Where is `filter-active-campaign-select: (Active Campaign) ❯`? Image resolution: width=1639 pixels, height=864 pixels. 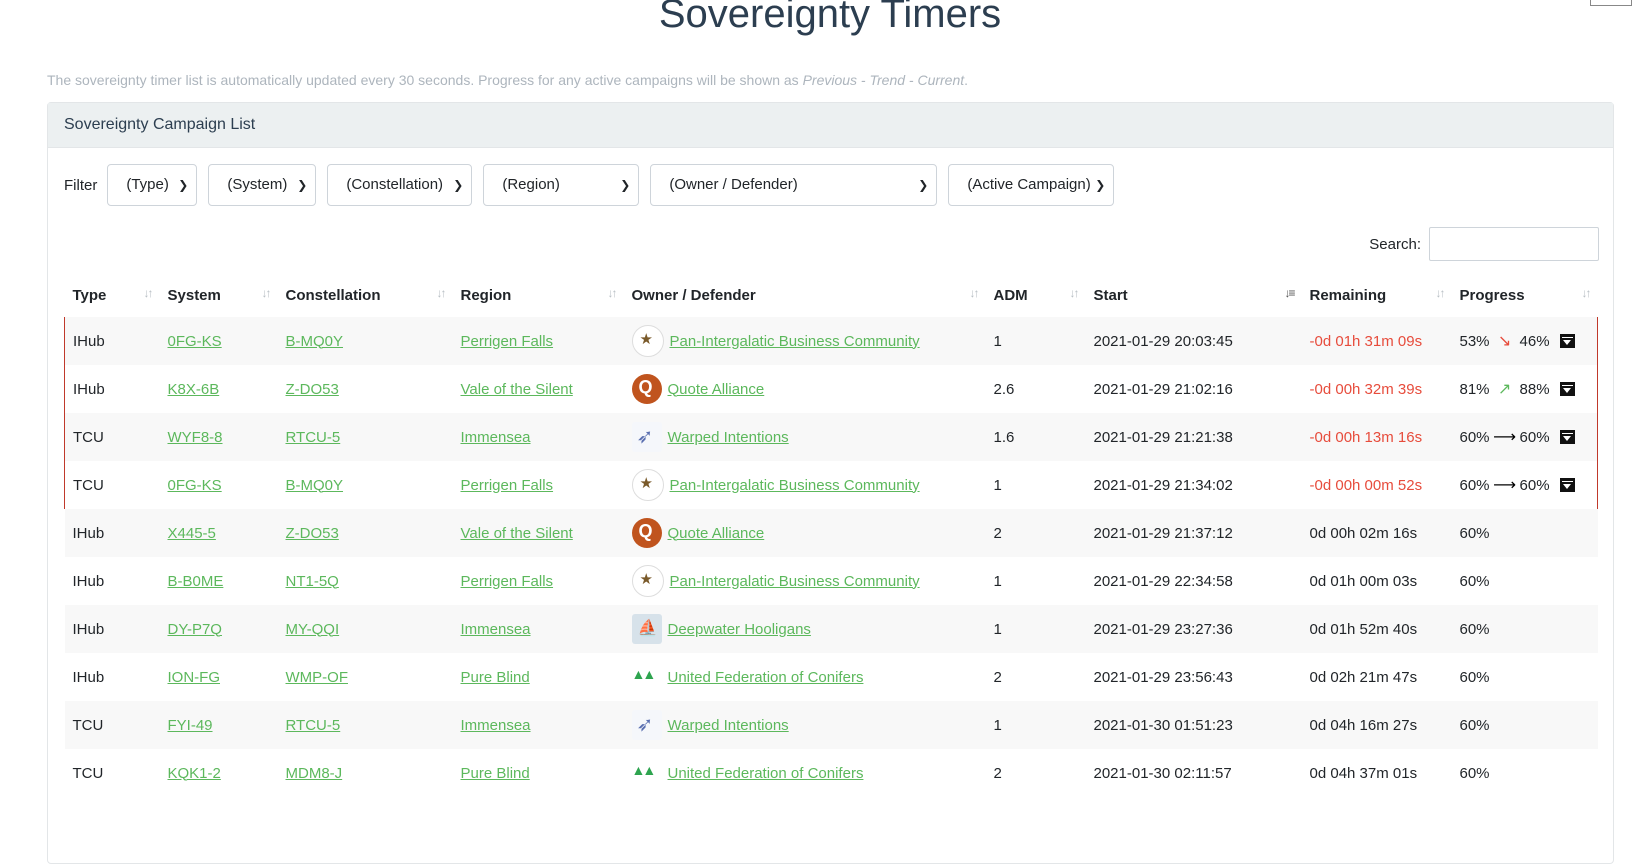
filter-active-campaign-select: (Active Campaign) ❯ is located at coordinates (1031, 185).